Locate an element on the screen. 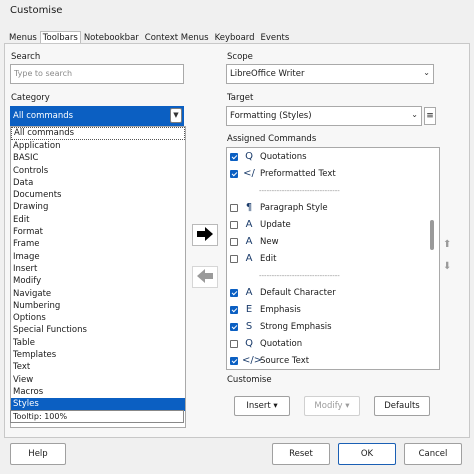  category-item: BASIC is located at coordinates (98, 158).